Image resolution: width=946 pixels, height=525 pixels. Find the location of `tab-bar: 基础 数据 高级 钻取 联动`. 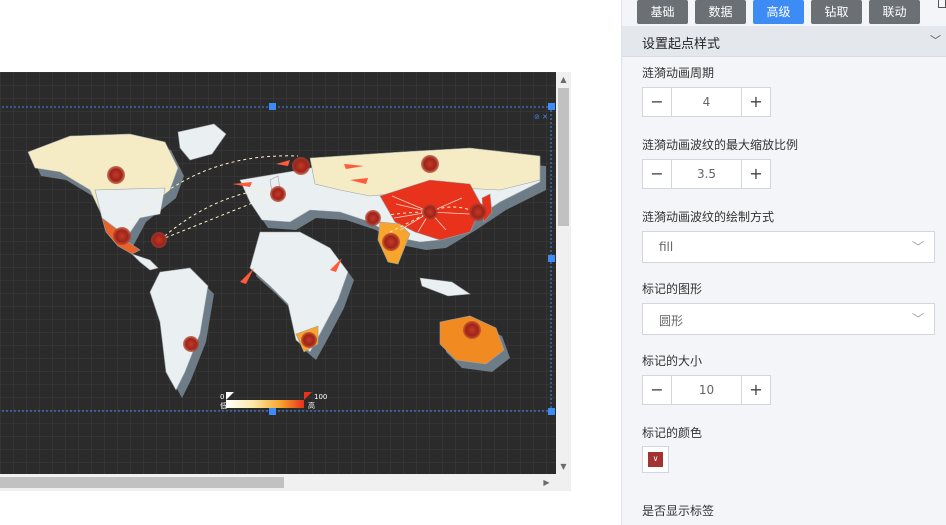

tab-bar: 基础 数据 高级 钻取 联动 is located at coordinates (784, 12).